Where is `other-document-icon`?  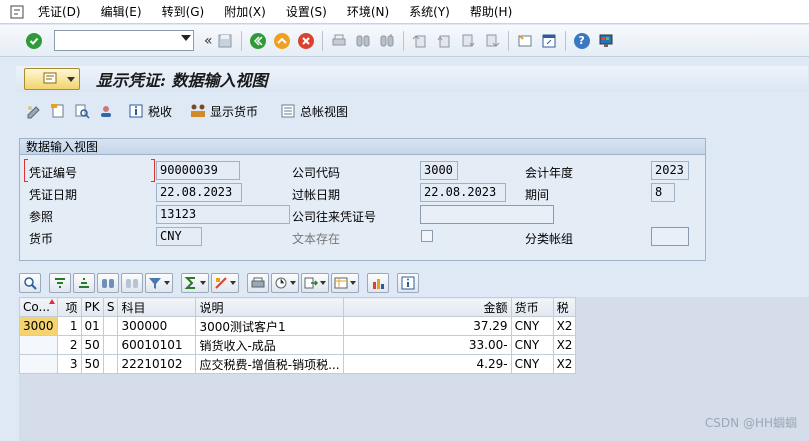
other-document-icon is located at coordinates (58, 111).